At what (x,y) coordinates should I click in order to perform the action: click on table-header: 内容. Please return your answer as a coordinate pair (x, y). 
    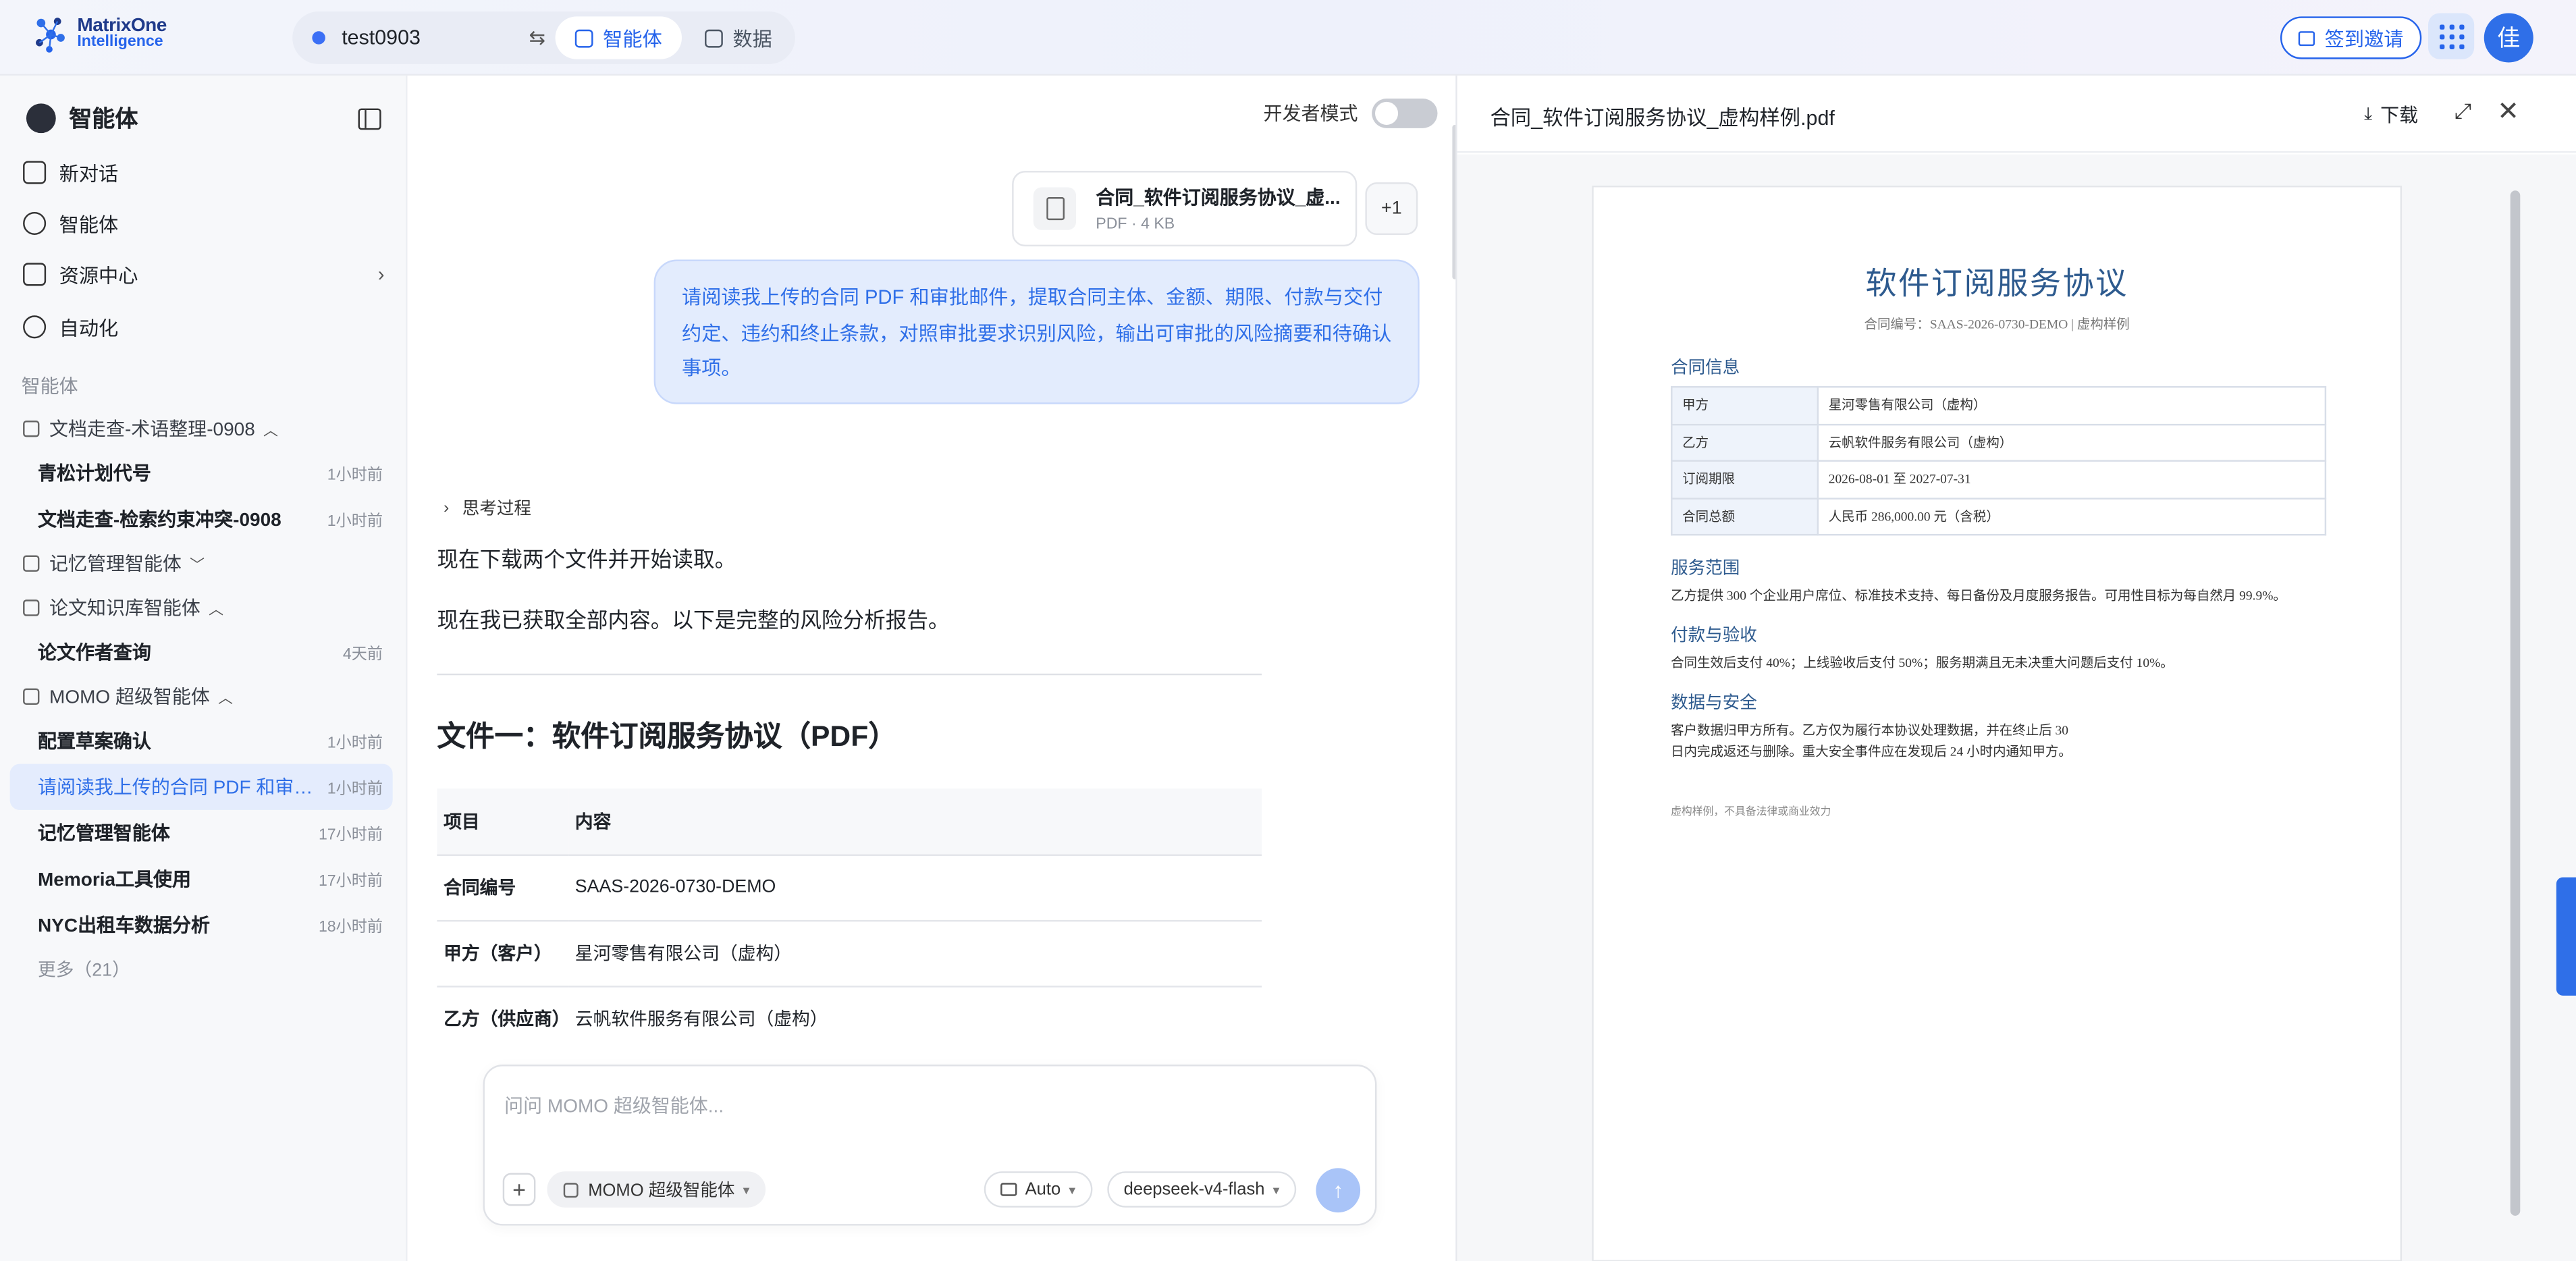
    Looking at the image, I should click on (915, 822).